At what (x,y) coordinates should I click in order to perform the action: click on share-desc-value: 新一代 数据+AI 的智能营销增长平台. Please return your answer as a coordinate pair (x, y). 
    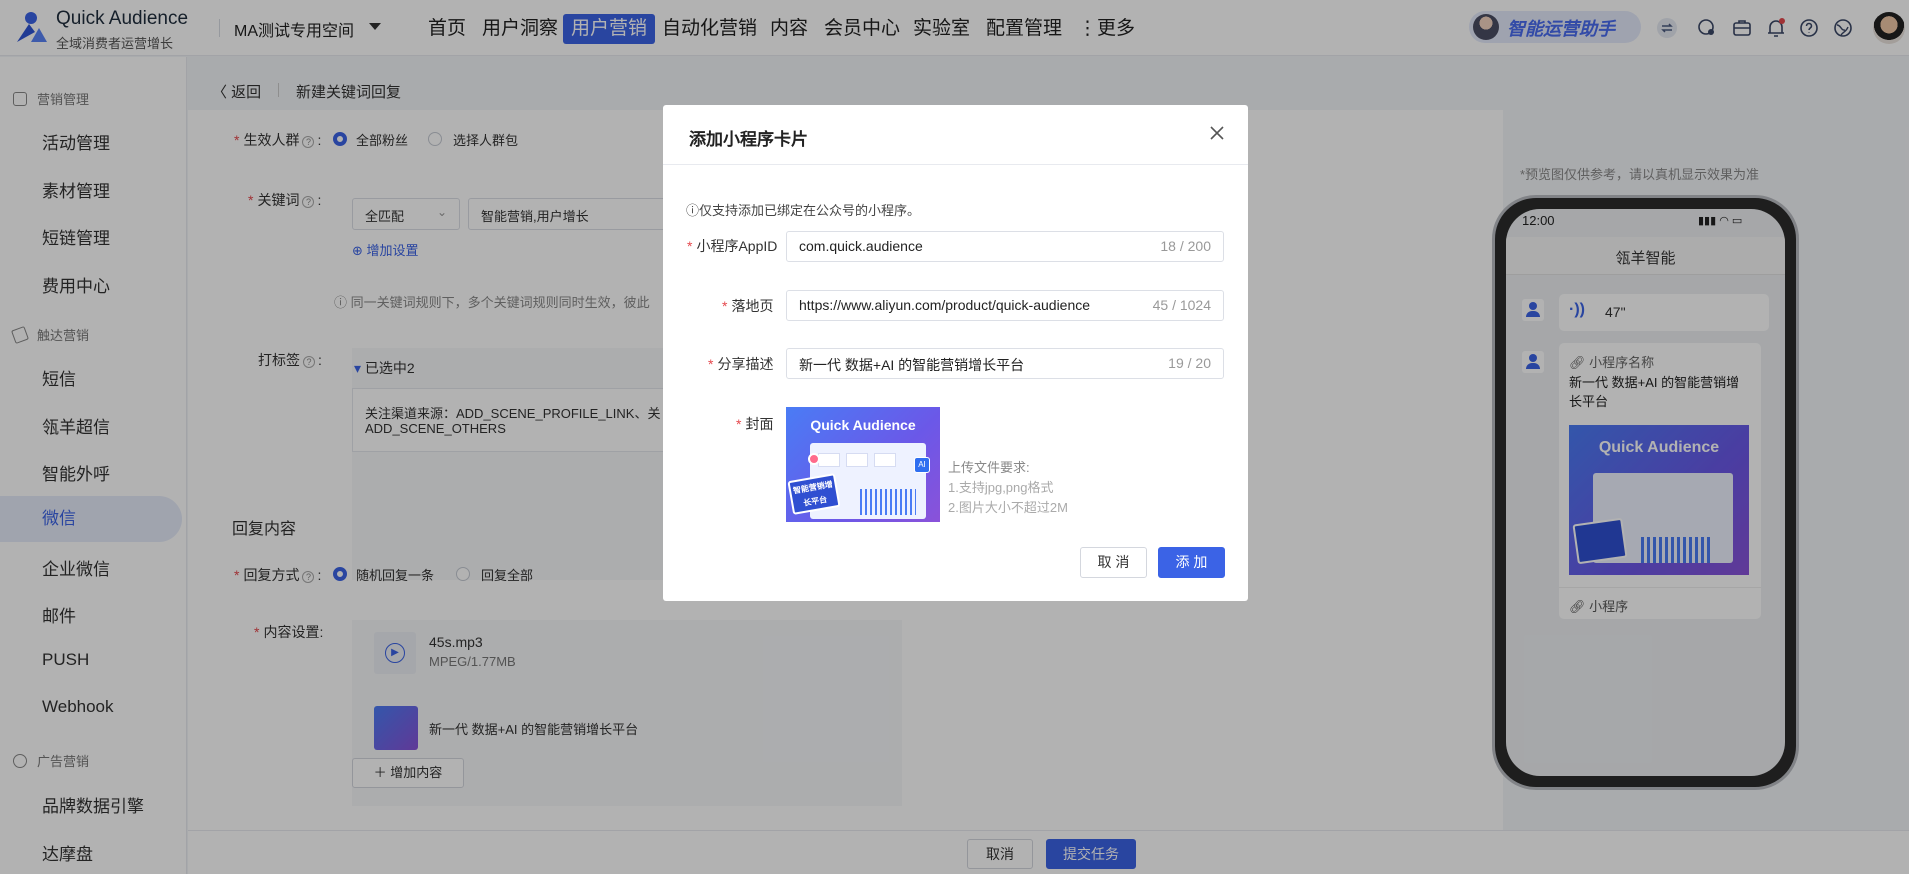
    Looking at the image, I should click on (912, 365).